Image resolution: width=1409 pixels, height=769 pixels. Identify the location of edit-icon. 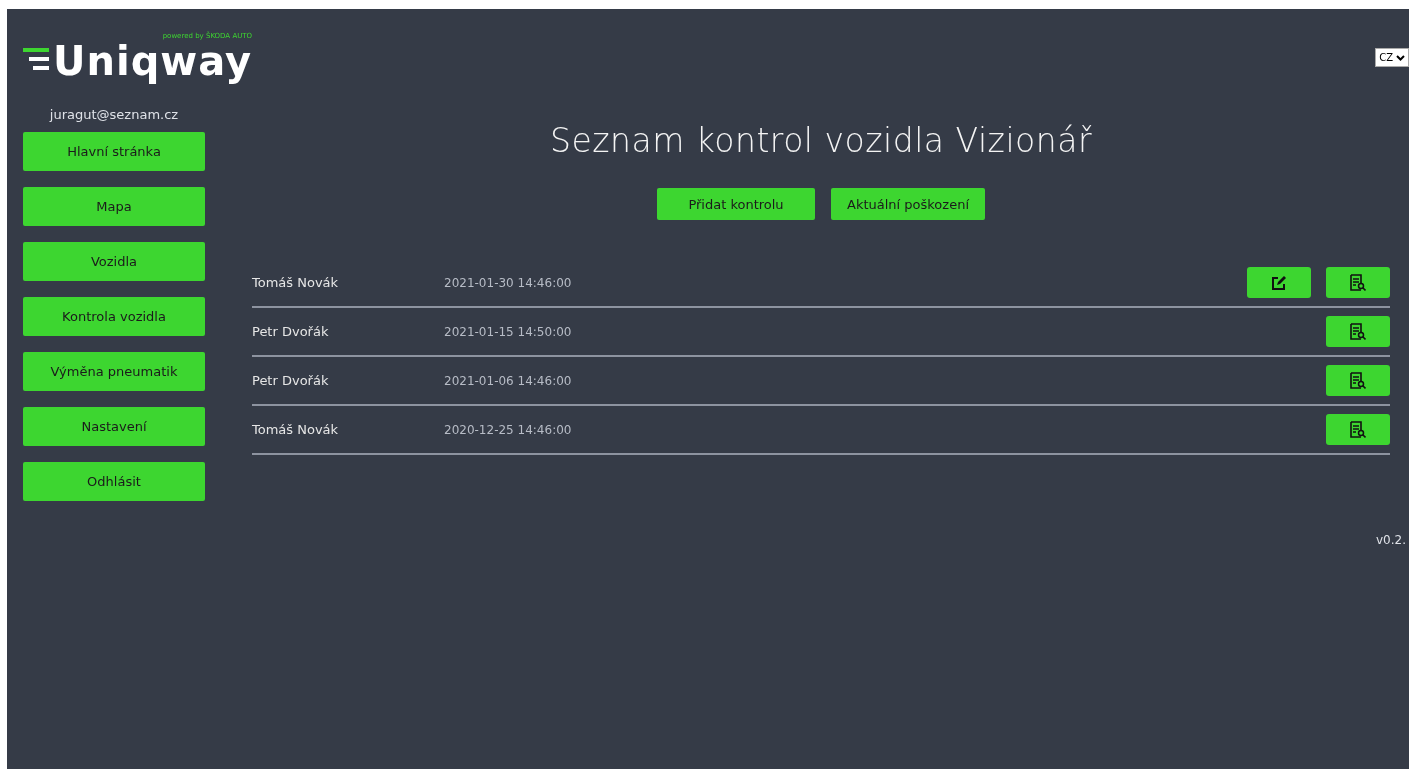
(1279, 282).